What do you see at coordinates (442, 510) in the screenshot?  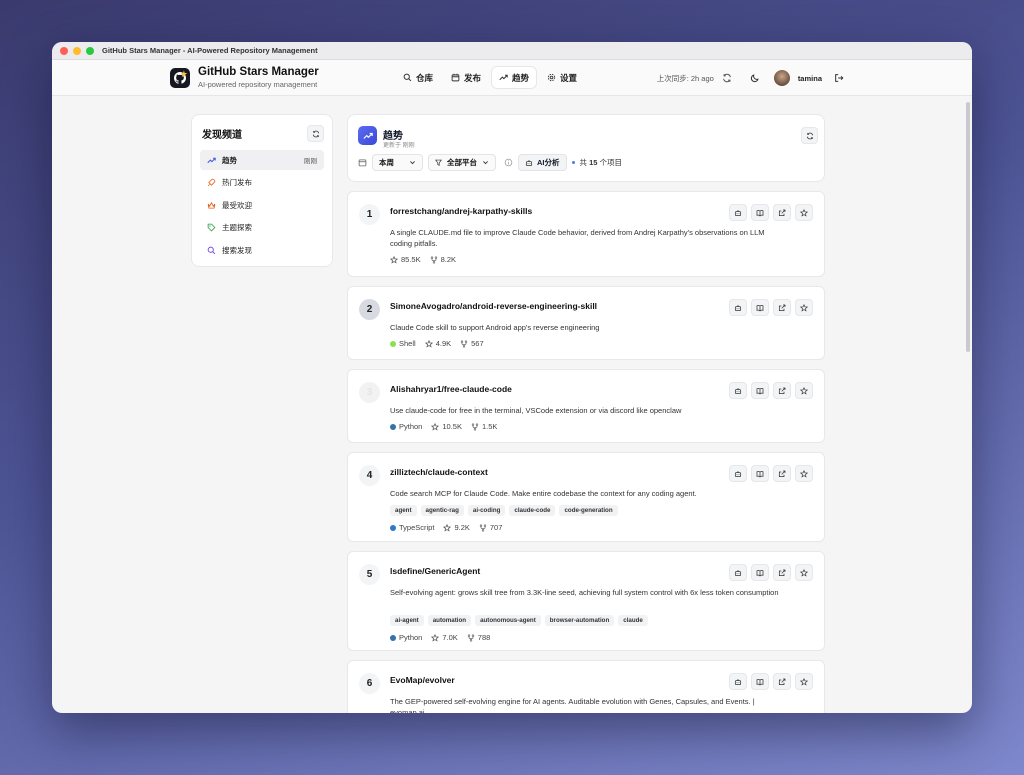 I see `topic-tag: agentic-rag` at bounding box center [442, 510].